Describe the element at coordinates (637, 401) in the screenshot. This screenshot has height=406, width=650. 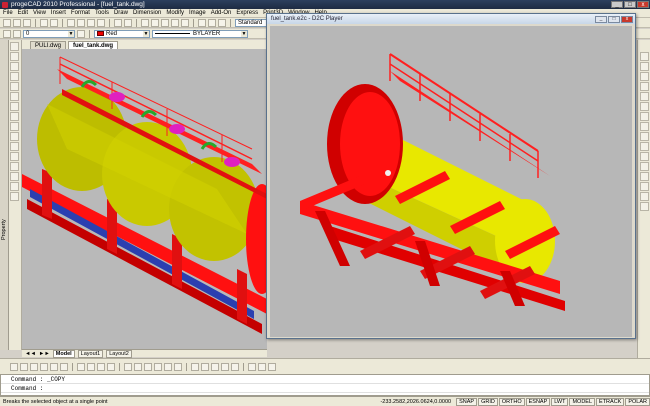
I see `polar-toggle: POLAR` at that location.